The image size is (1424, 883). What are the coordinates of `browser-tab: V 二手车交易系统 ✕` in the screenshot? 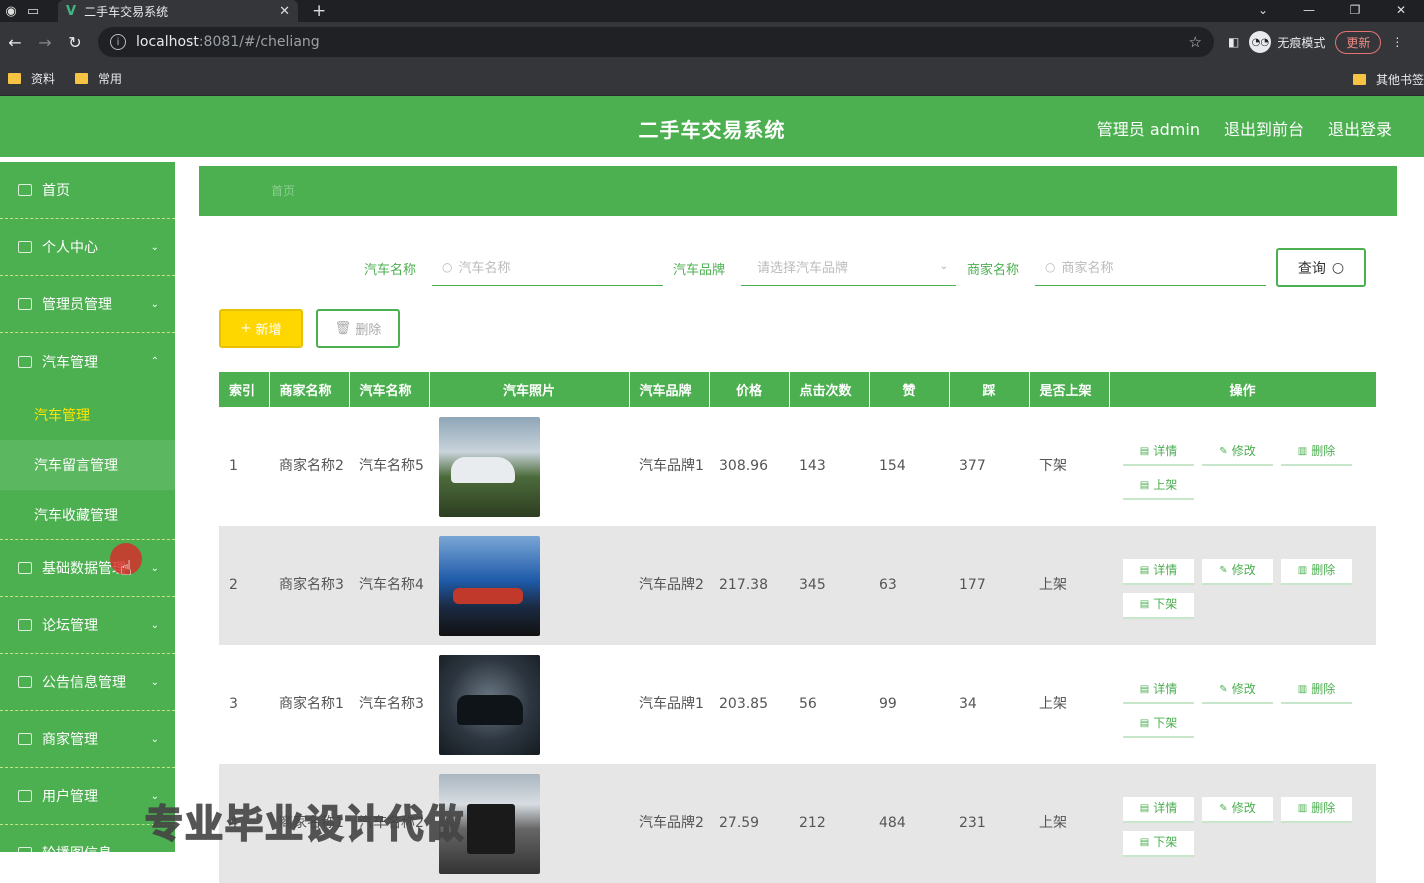 It's located at (178, 11).